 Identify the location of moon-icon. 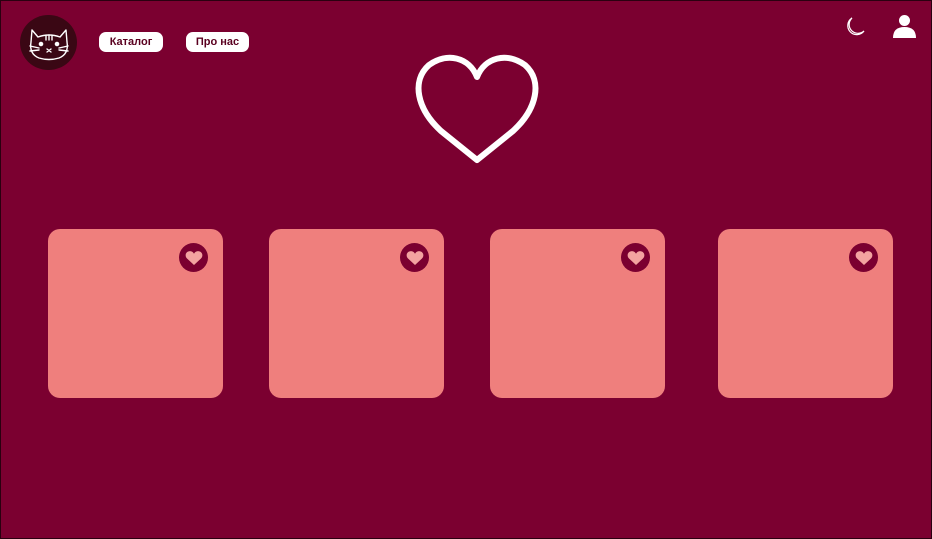
(855, 27).